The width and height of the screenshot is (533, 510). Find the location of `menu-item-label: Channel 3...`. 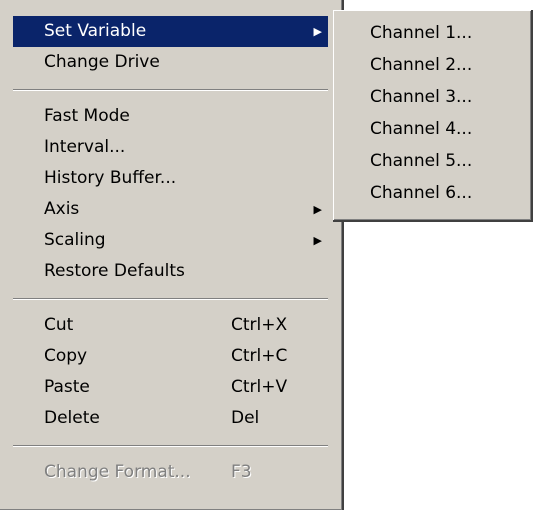

menu-item-label: Channel 3... is located at coordinates (421, 97).